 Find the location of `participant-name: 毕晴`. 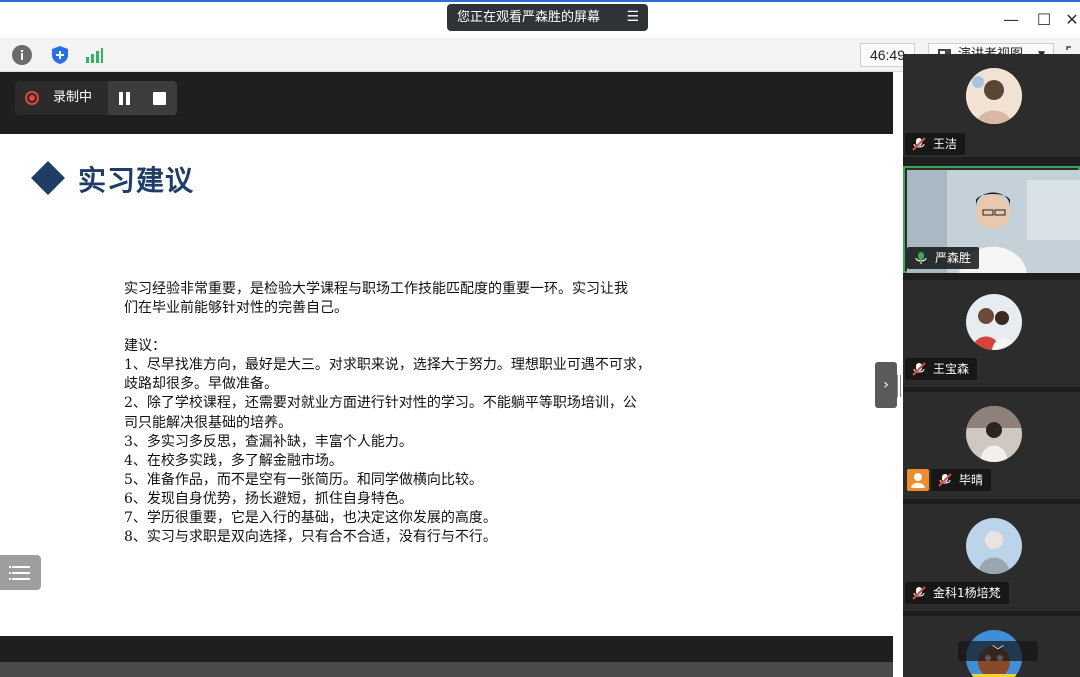

participant-name: 毕晴 is located at coordinates (971, 480).